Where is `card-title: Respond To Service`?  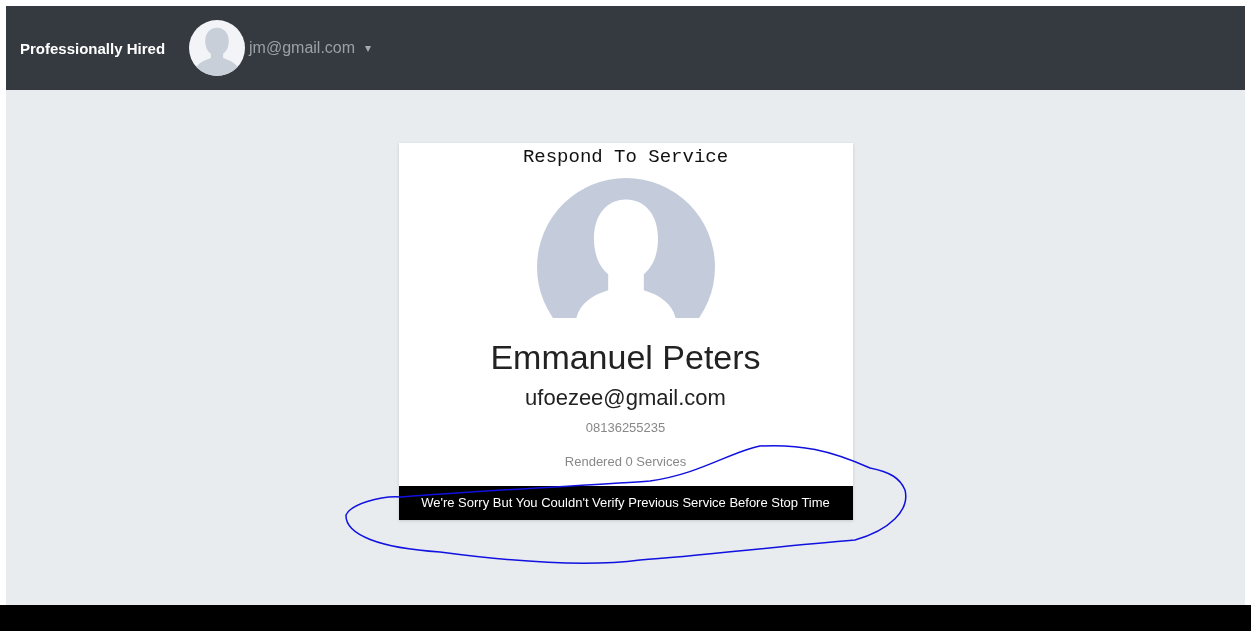 card-title: Respond To Service is located at coordinates (625, 157).